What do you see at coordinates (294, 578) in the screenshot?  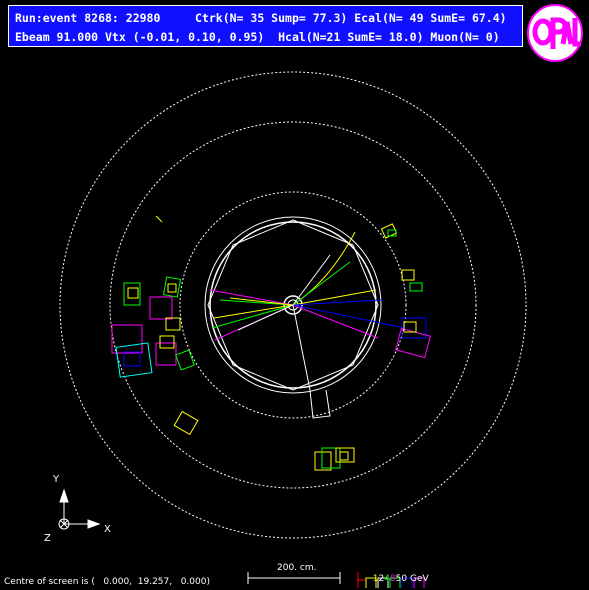 I see `scale-bar` at bounding box center [294, 578].